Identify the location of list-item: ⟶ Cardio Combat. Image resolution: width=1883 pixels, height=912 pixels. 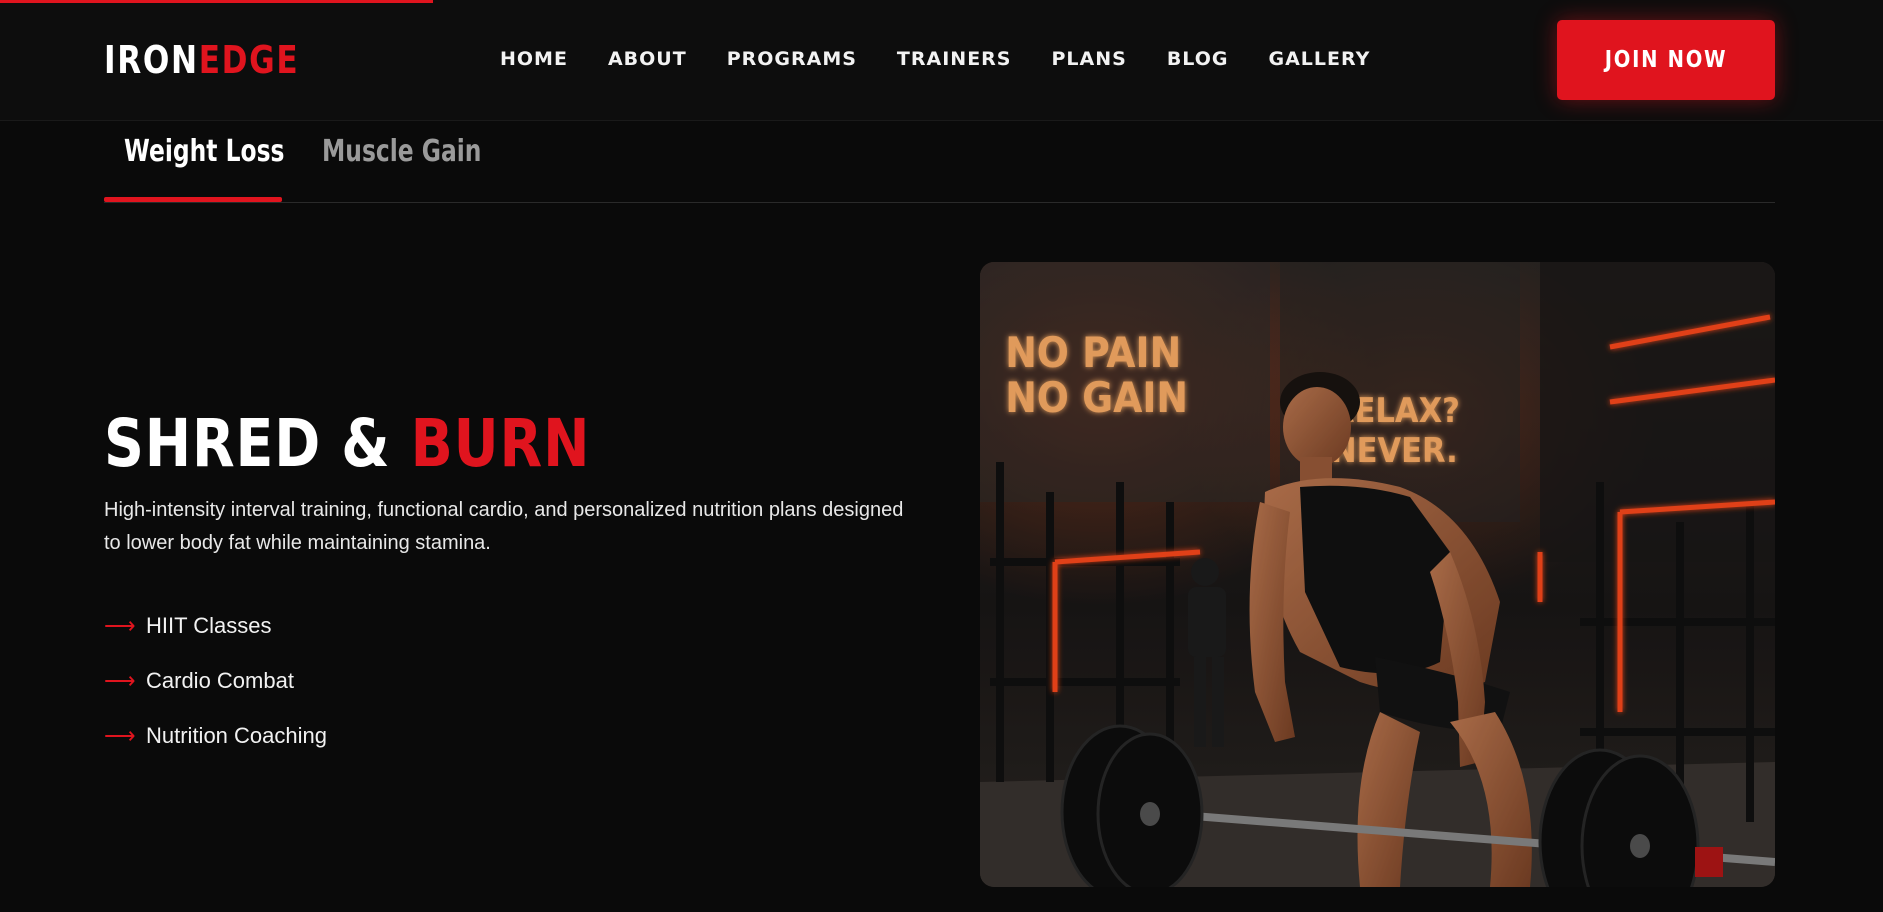
(215, 680).